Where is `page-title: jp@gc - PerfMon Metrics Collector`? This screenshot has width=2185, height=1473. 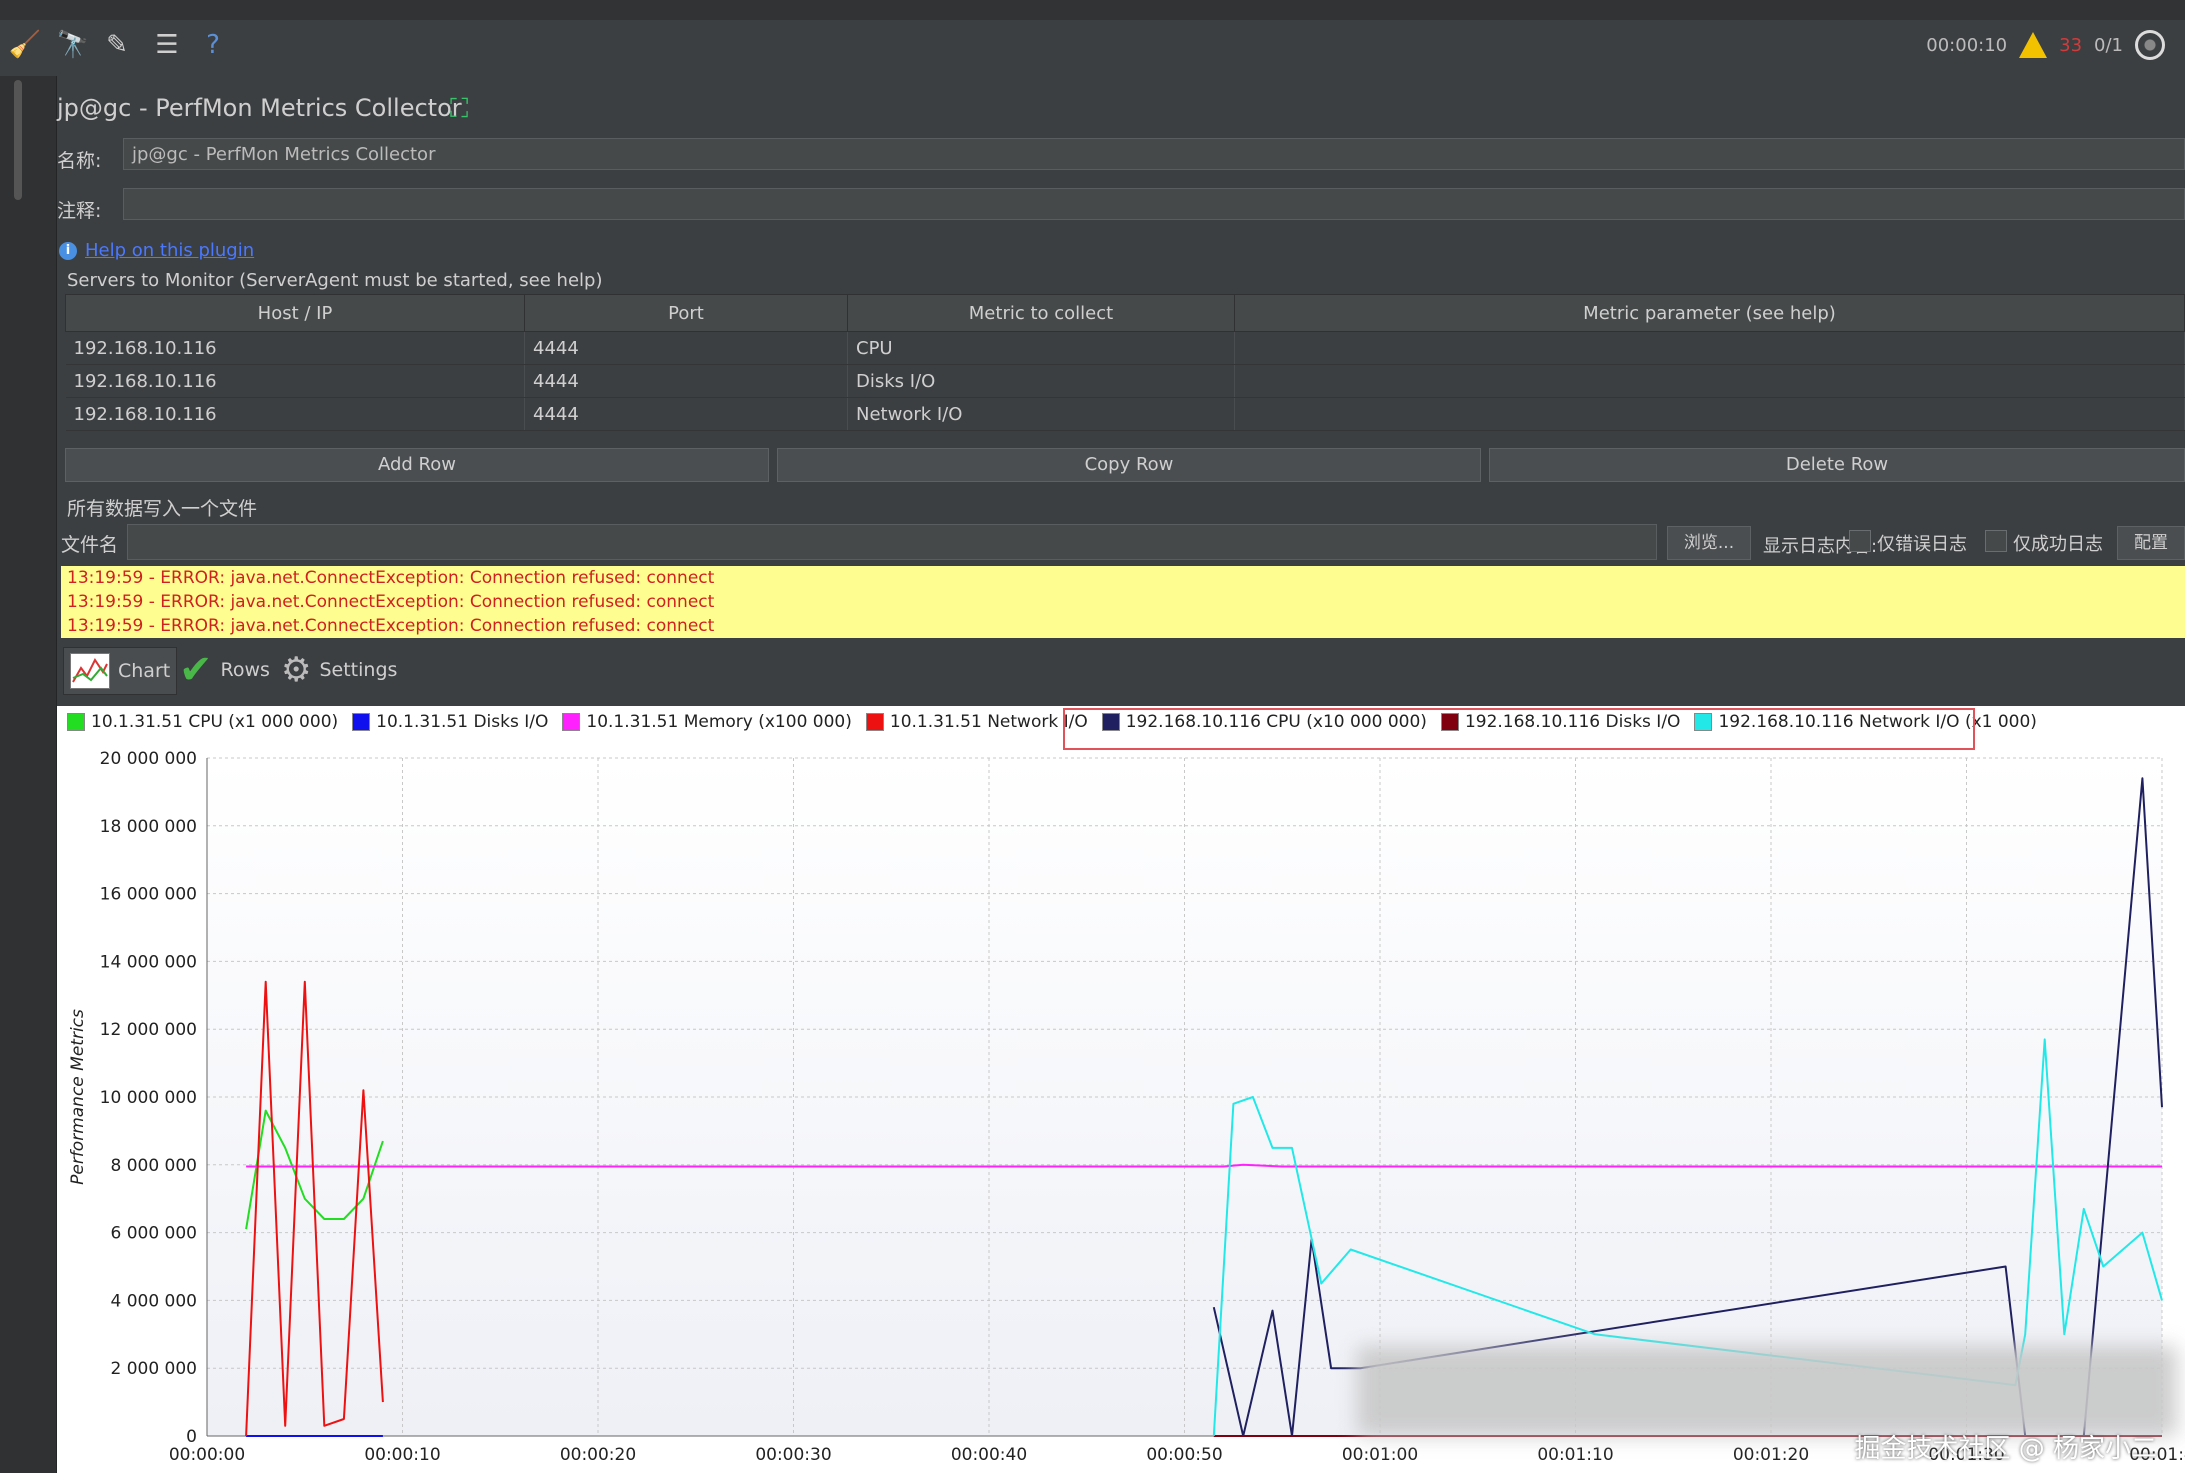 page-title: jp@gc - PerfMon Metrics Collector is located at coordinates (259, 108).